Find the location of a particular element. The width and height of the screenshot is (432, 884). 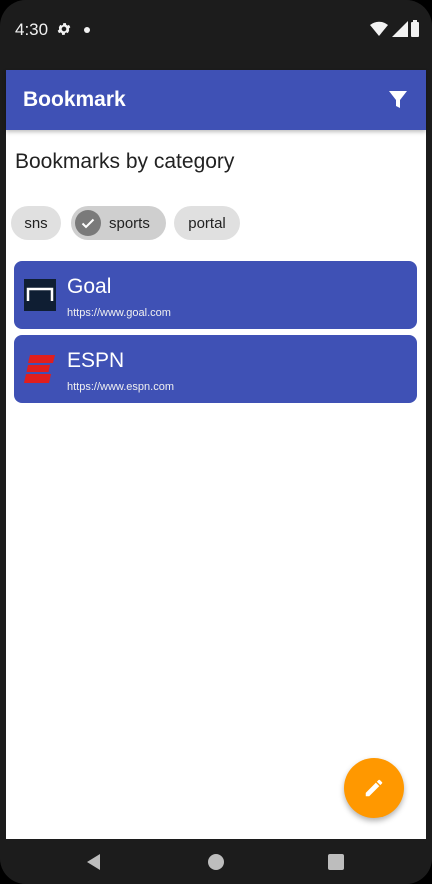

gear-icon is located at coordinates (64, 29).